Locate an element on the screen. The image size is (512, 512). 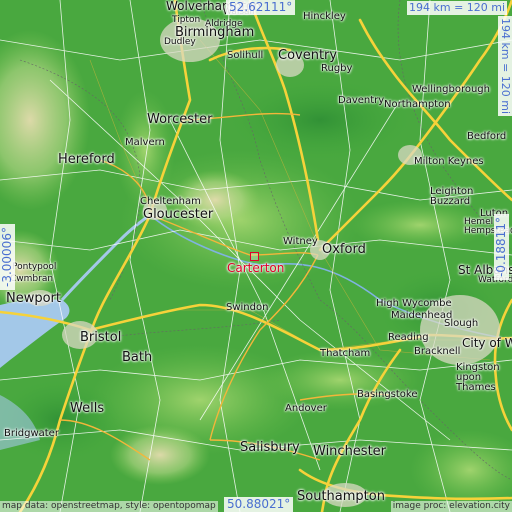
place-city-of-westminster: City of Westminster is located at coordinates (487, 343).